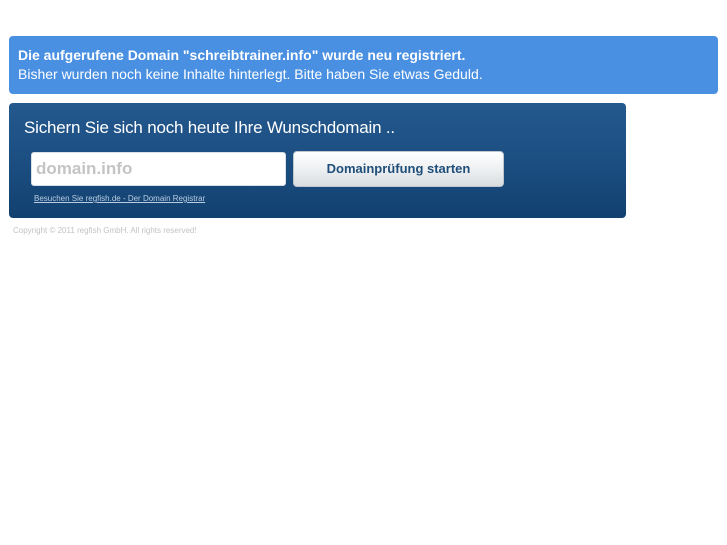  Describe the element at coordinates (398, 169) in the screenshot. I see `domain-check-button: Domainprüfung starten` at that location.